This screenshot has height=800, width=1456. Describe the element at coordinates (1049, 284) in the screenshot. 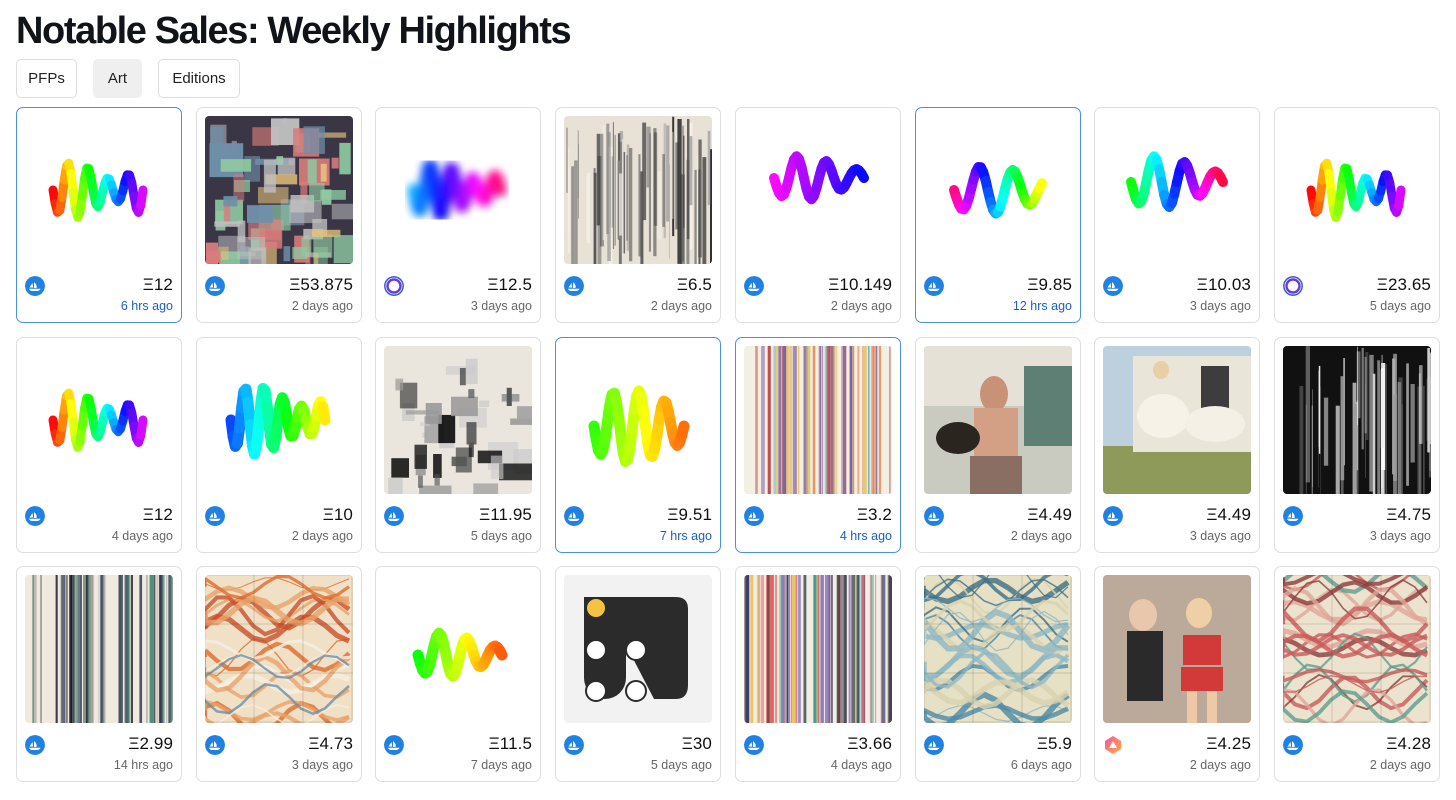

I see `sale-price: Ξ9.85` at that location.